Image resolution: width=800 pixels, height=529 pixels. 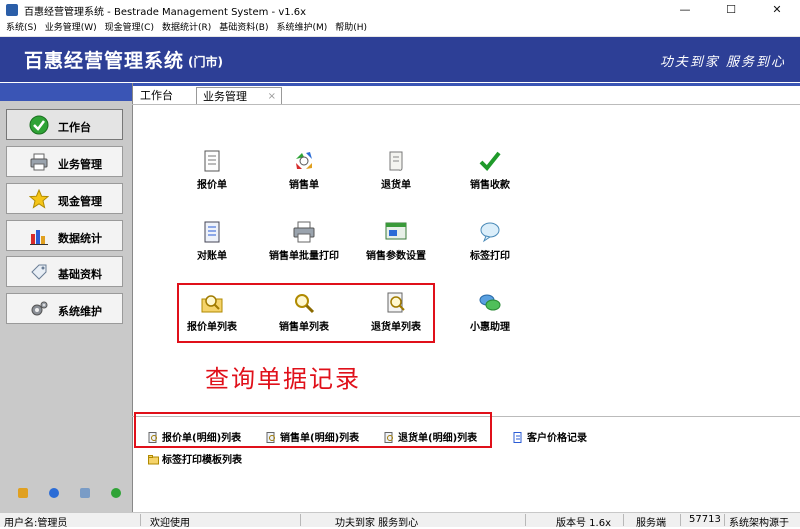 What do you see at coordinates (396, 232) in the screenshot?
I see `settings-window-icon` at bounding box center [396, 232].